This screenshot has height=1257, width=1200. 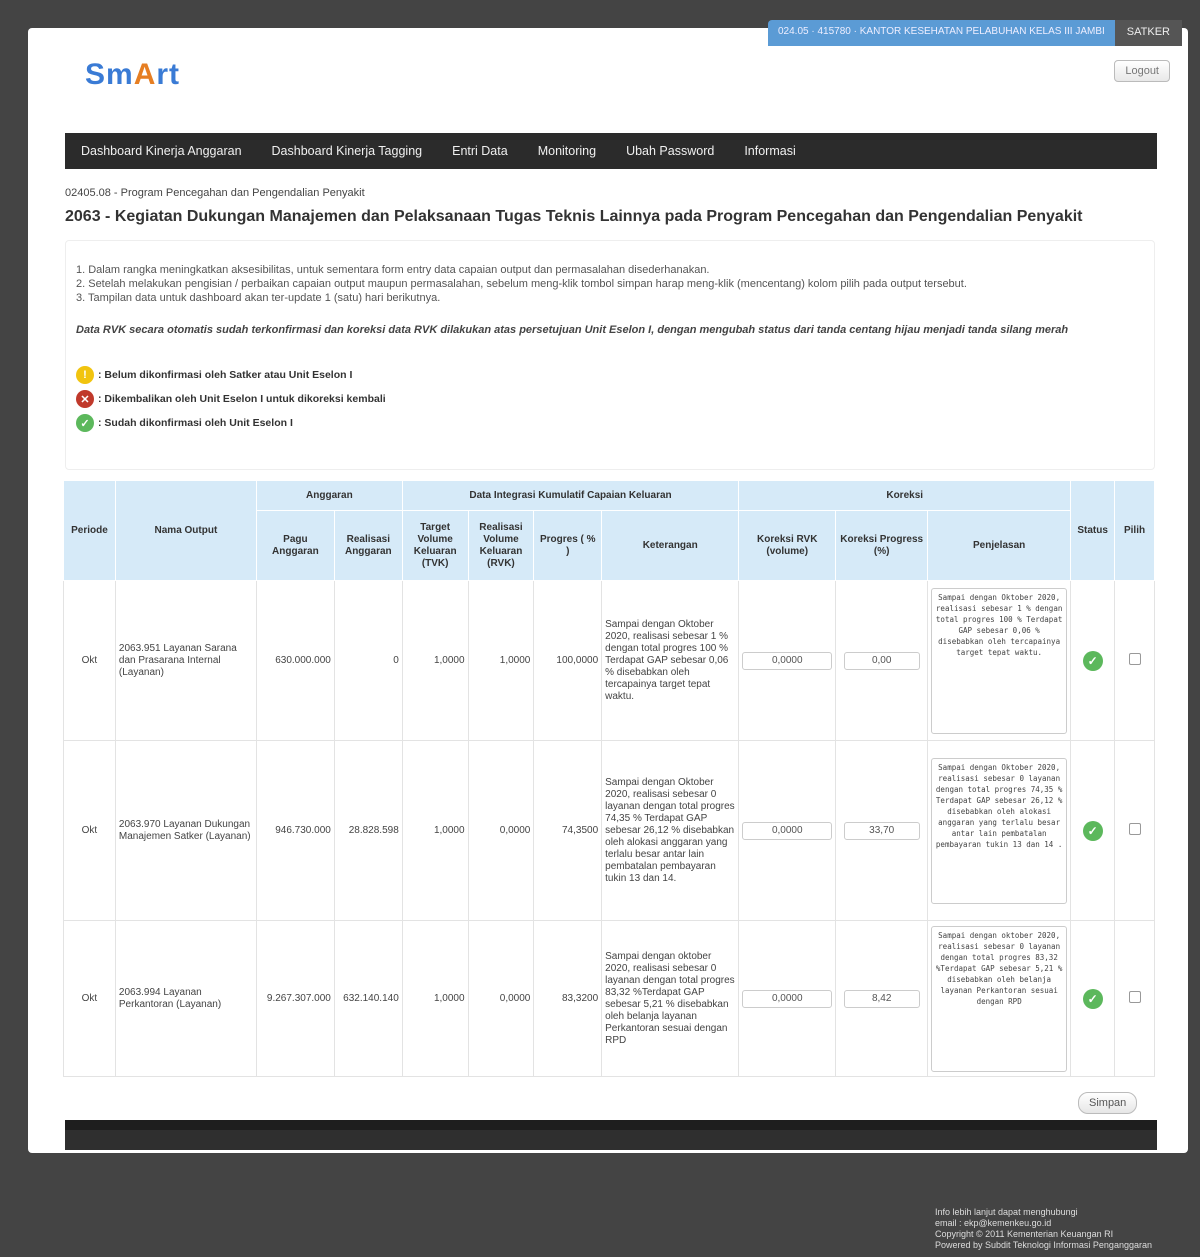 I want to click on header-nama-output: Nama Output, so click(x=185, y=530).